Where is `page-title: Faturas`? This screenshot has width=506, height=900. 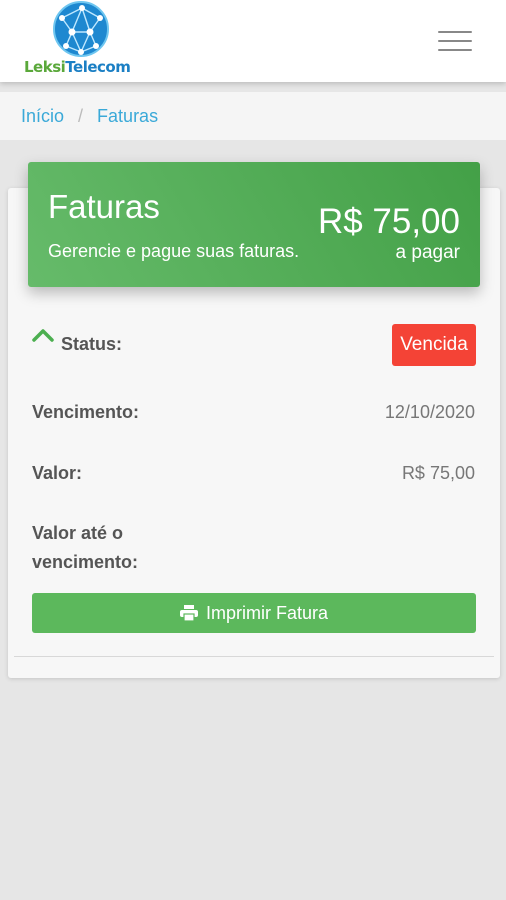 page-title: Faturas is located at coordinates (104, 206).